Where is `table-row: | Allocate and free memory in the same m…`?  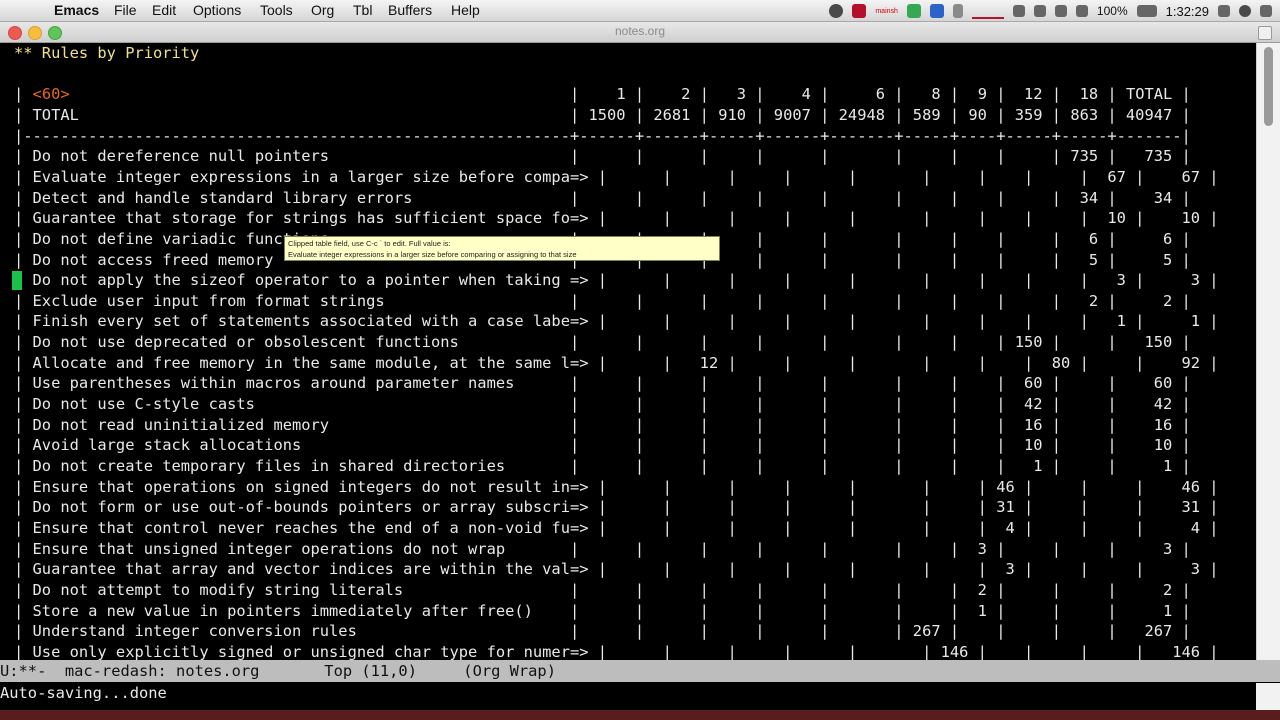
table-row: | Allocate and free memory in the same m… is located at coordinates (616, 363).